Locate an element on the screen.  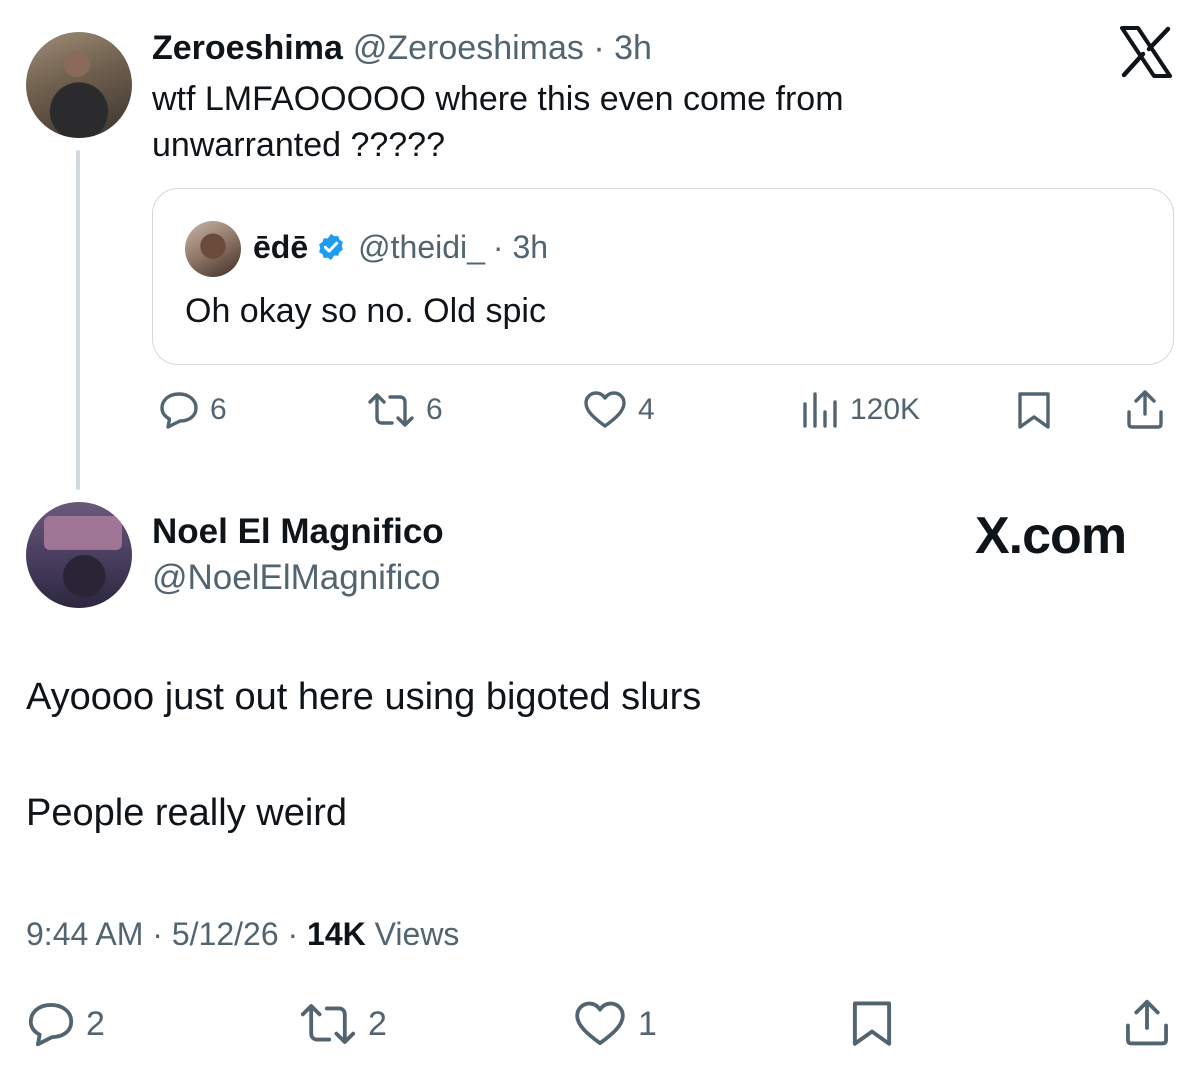
main-reply-count: 2 is located at coordinates (95, 1023).